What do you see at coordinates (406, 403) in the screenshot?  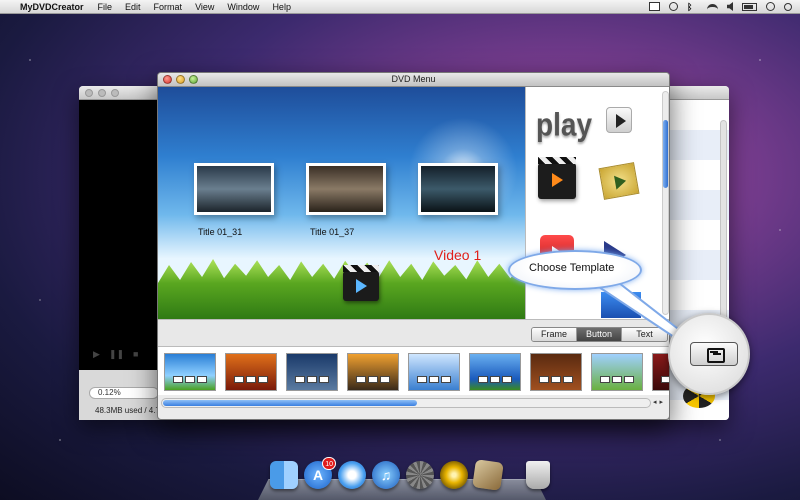 I see `template-scrollbar` at bounding box center [406, 403].